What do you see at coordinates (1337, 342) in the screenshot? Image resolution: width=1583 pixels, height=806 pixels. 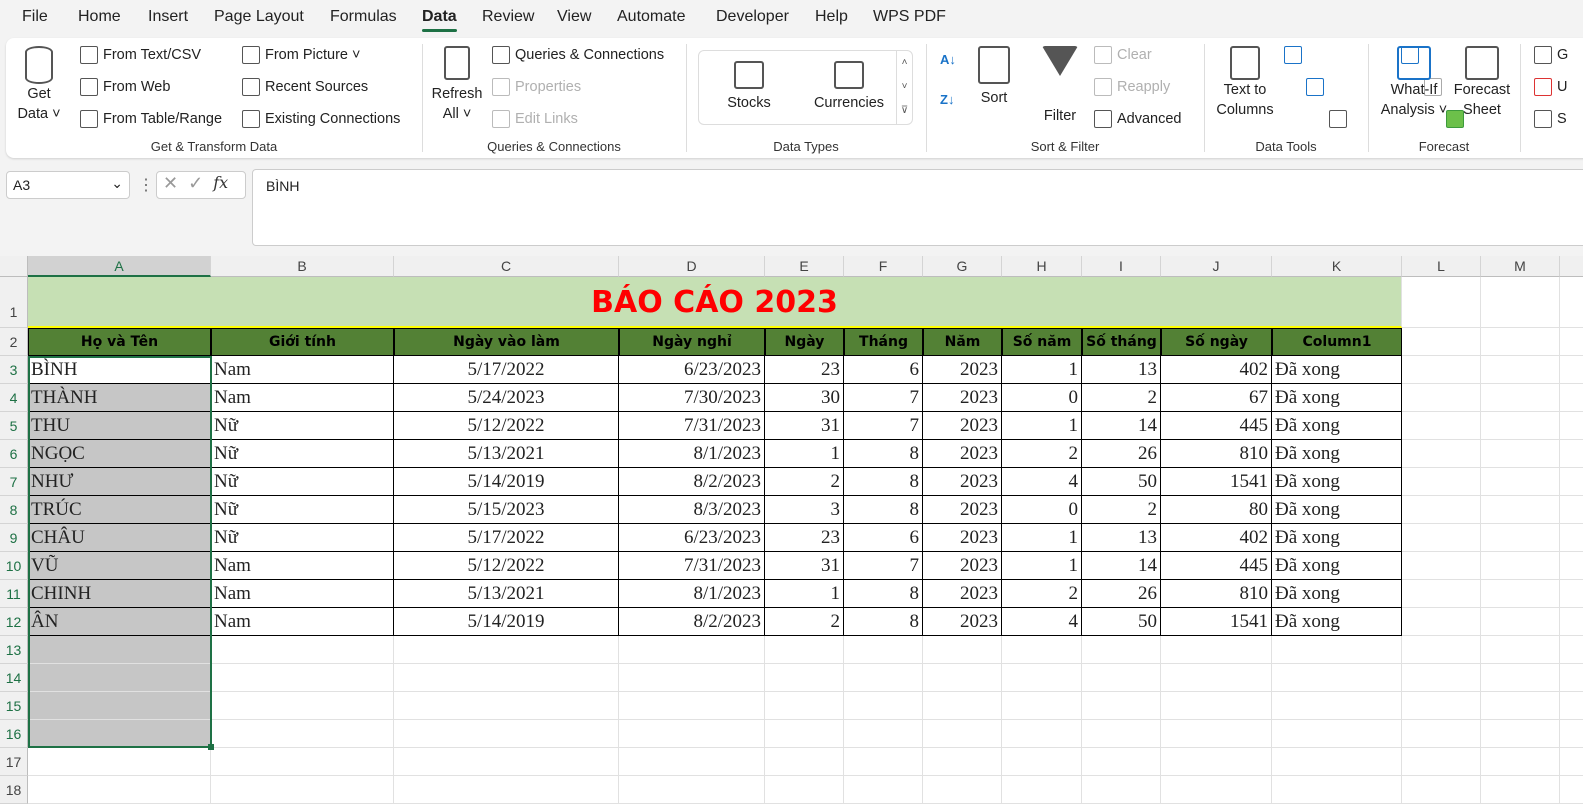 I see `table-header-10: Column1` at bounding box center [1337, 342].